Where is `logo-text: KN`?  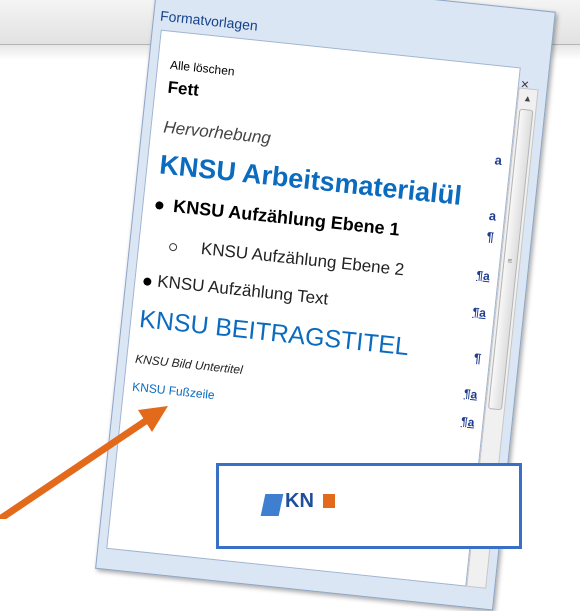 logo-text: KN is located at coordinates (299, 501).